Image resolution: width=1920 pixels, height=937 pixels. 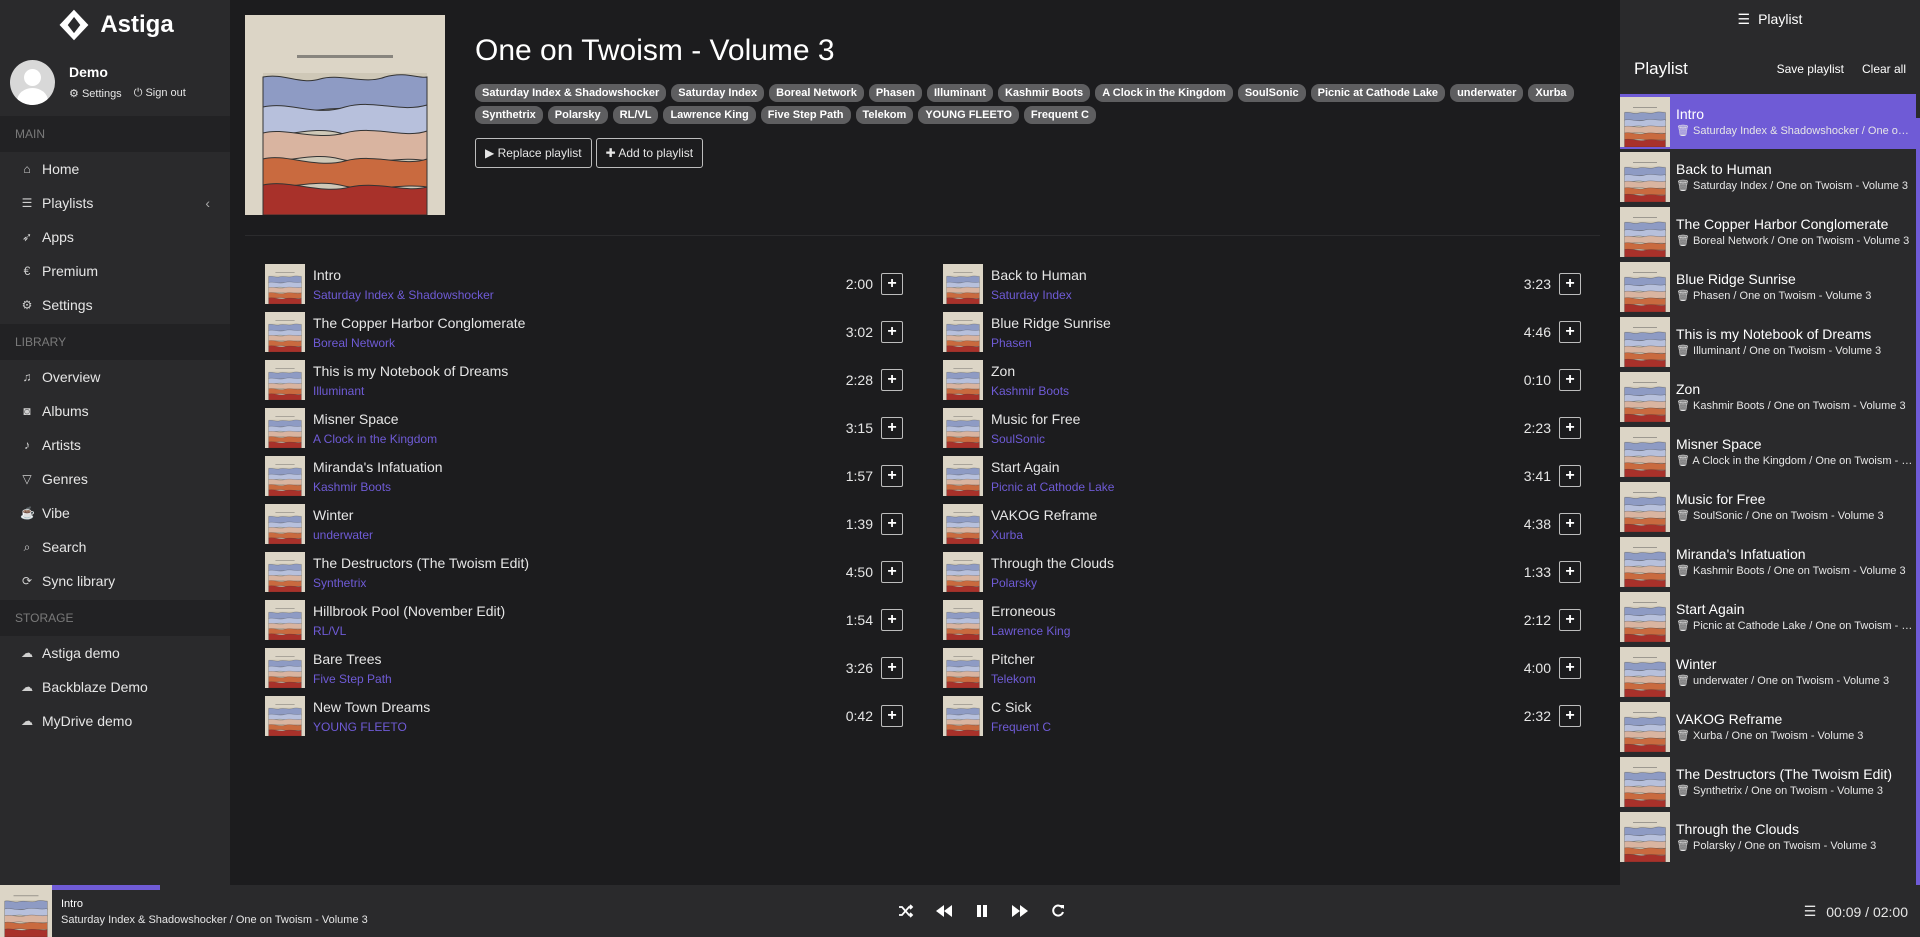 What do you see at coordinates (944, 911) in the screenshot?
I see `previous-button` at bounding box center [944, 911].